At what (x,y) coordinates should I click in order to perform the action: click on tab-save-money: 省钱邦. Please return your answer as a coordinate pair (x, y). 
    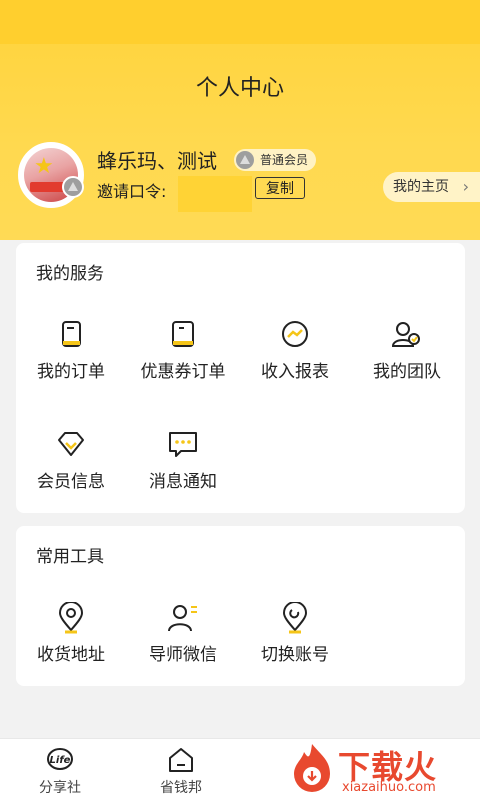
    Looking at the image, I should click on (181, 772).